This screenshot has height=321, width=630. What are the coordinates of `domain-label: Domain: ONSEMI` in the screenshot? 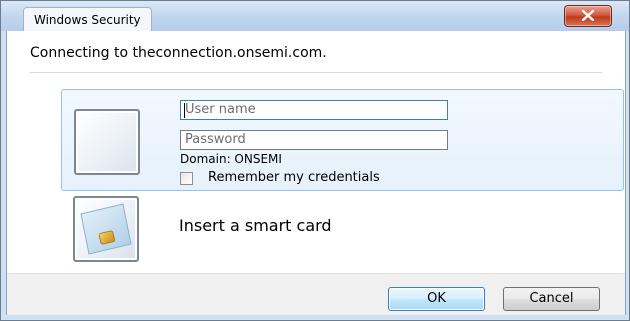 It's located at (231, 159).